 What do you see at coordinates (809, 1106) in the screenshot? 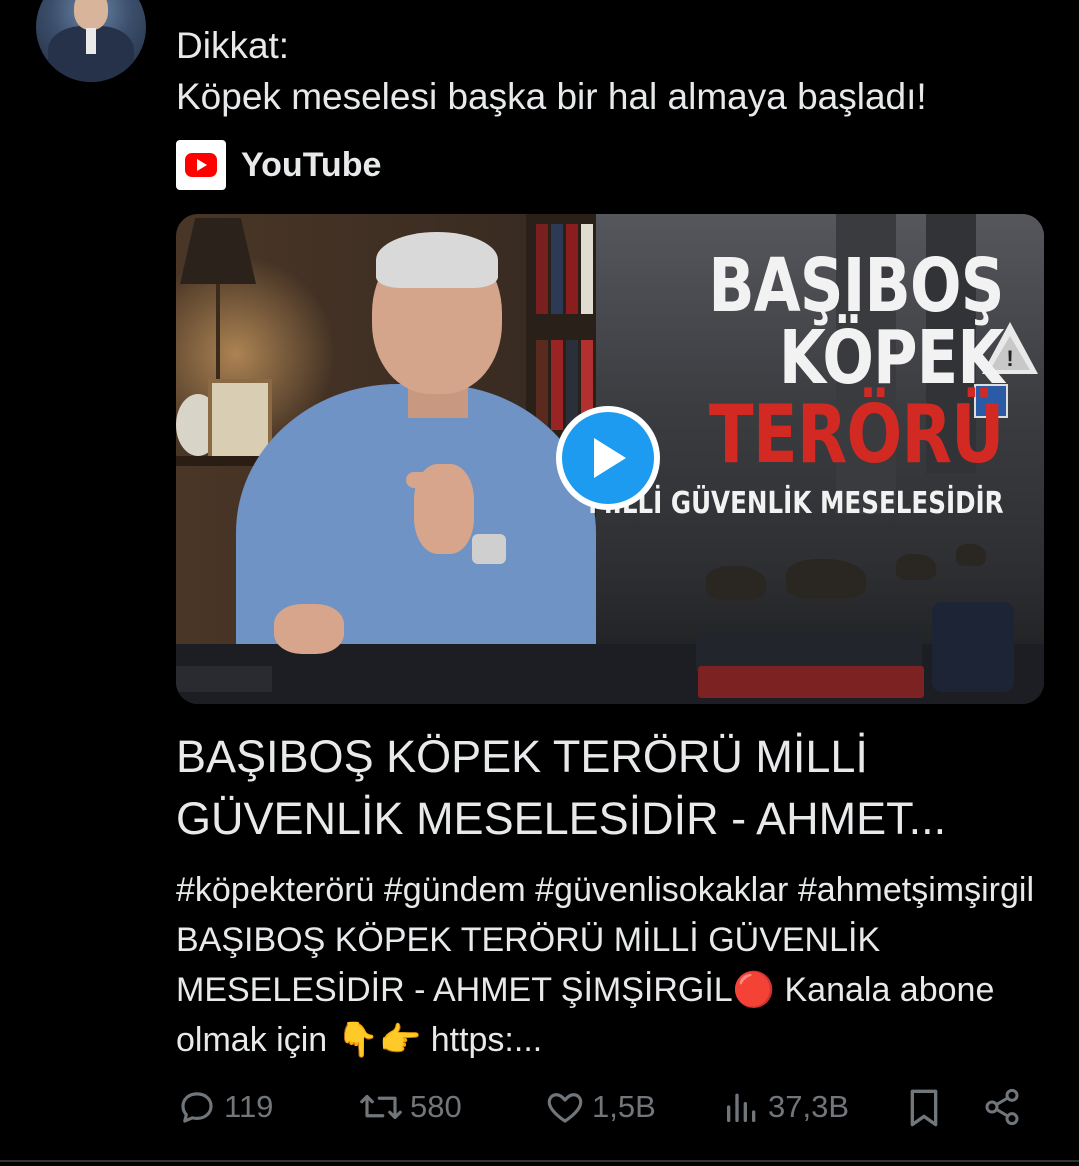
I see `views-count: 37,3B` at bounding box center [809, 1106].